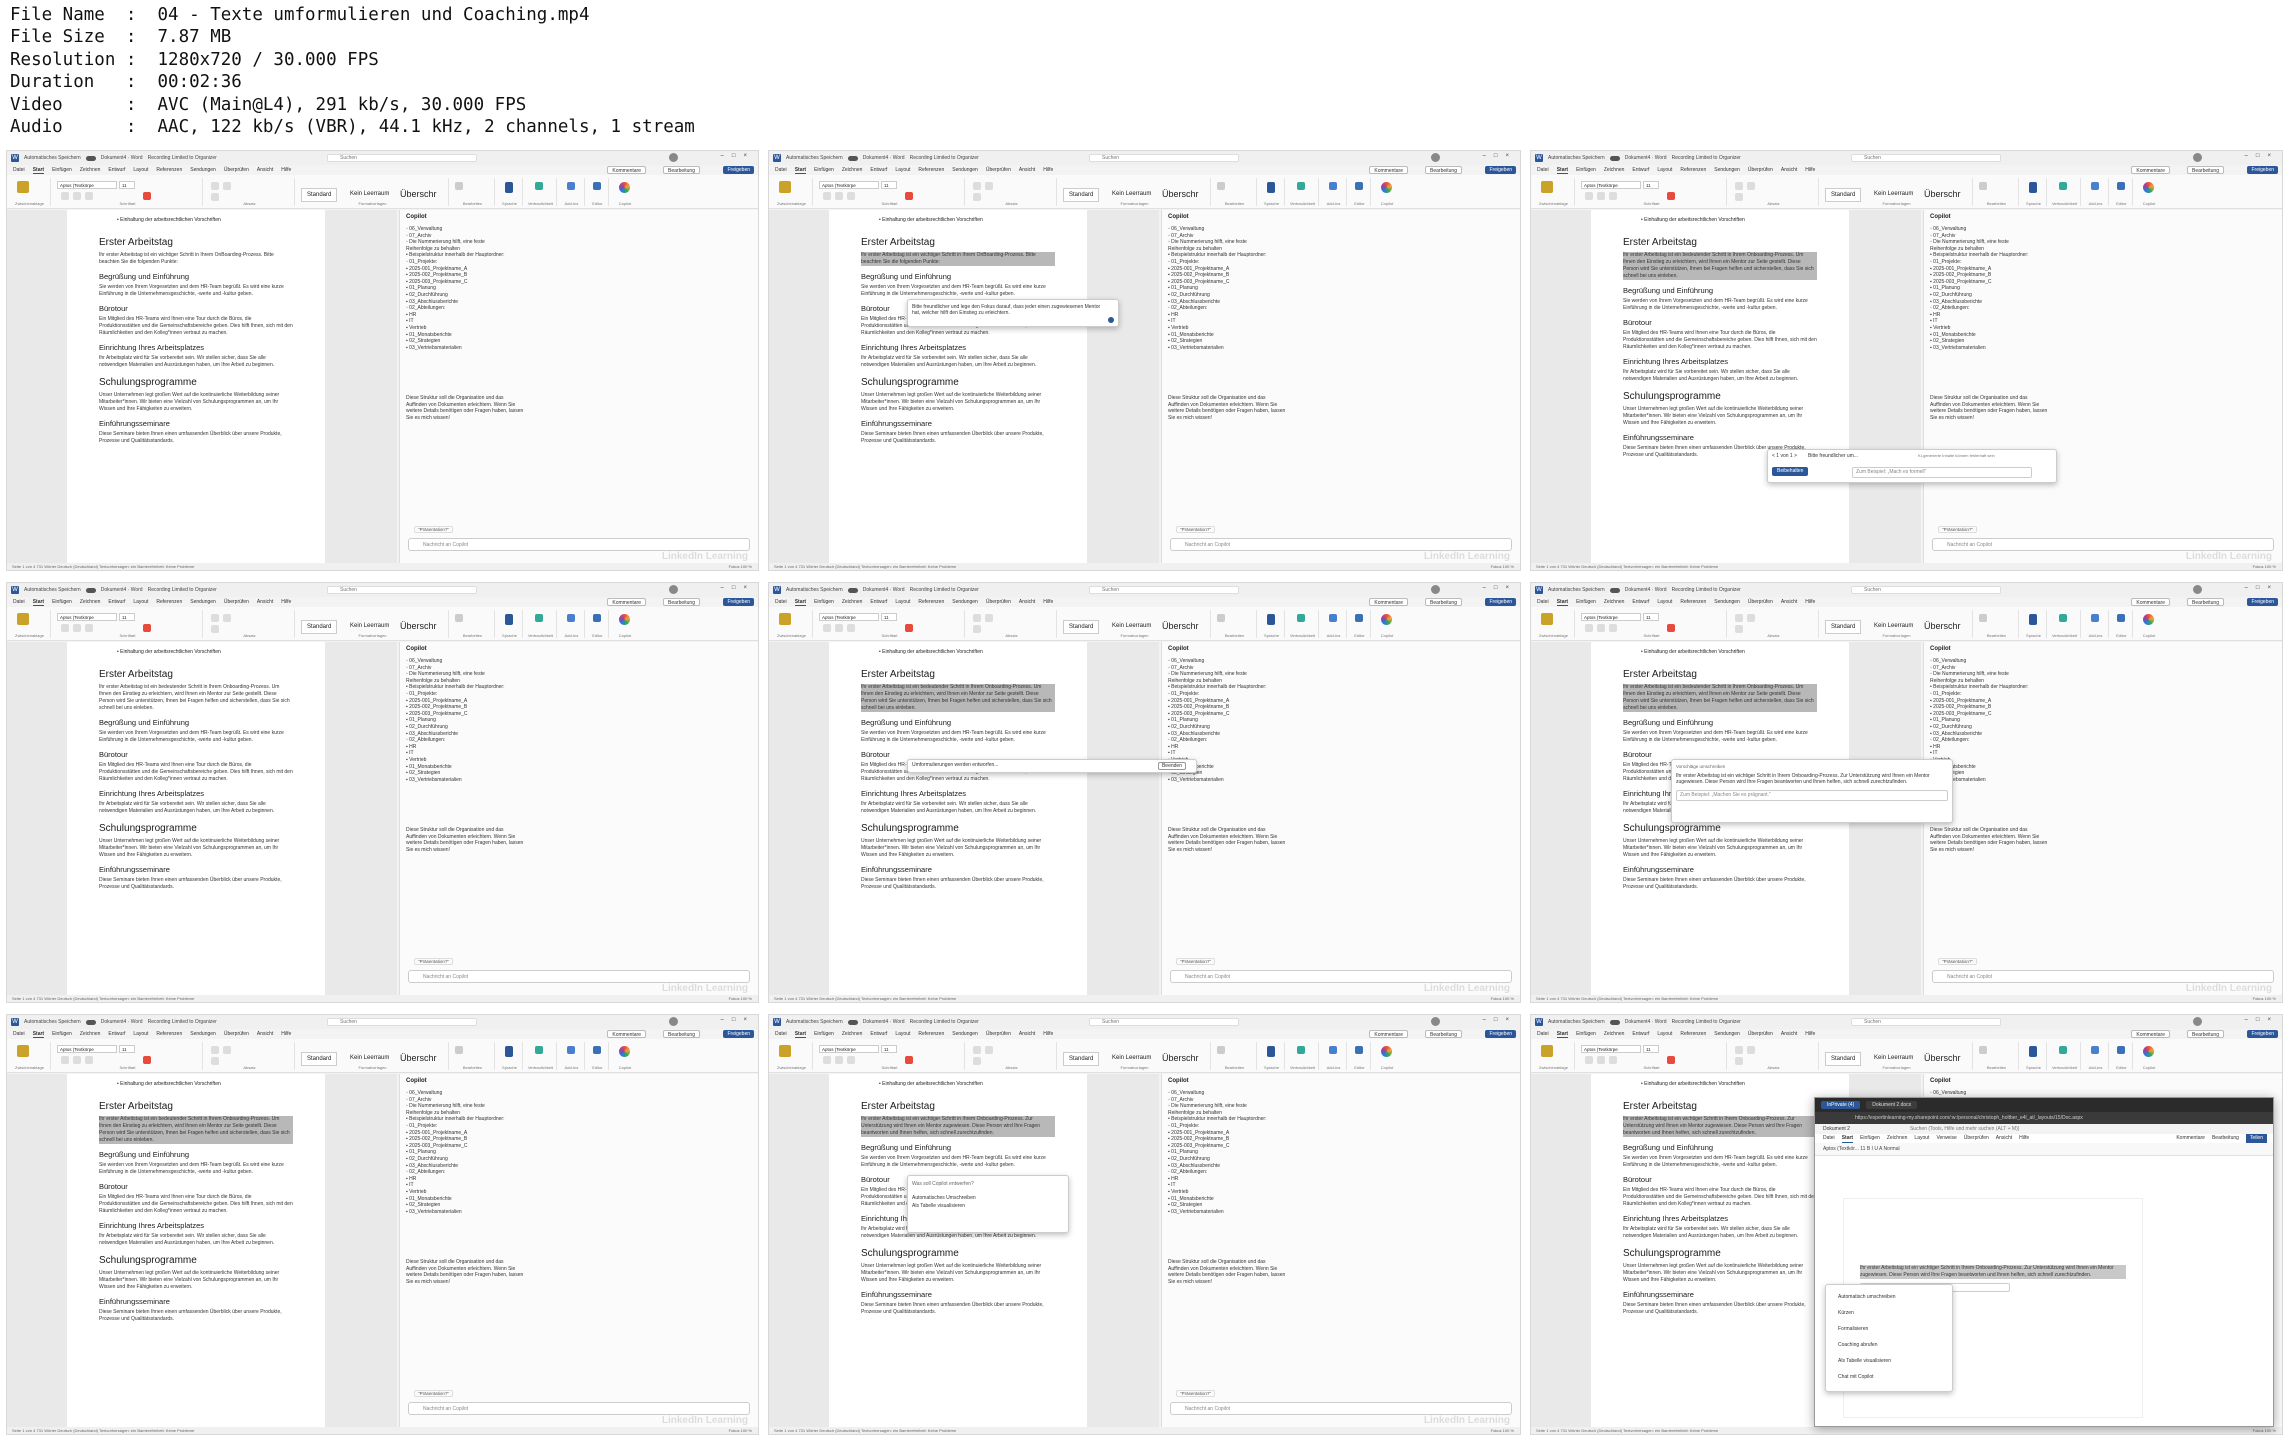 The width and height of the screenshot is (2287, 1439). What do you see at coordinates (988, 1198) in the screenshot?
I see `menu-item-auto-rewrite: Automatisches Umschreiben` at bounding box center [988, 1198].